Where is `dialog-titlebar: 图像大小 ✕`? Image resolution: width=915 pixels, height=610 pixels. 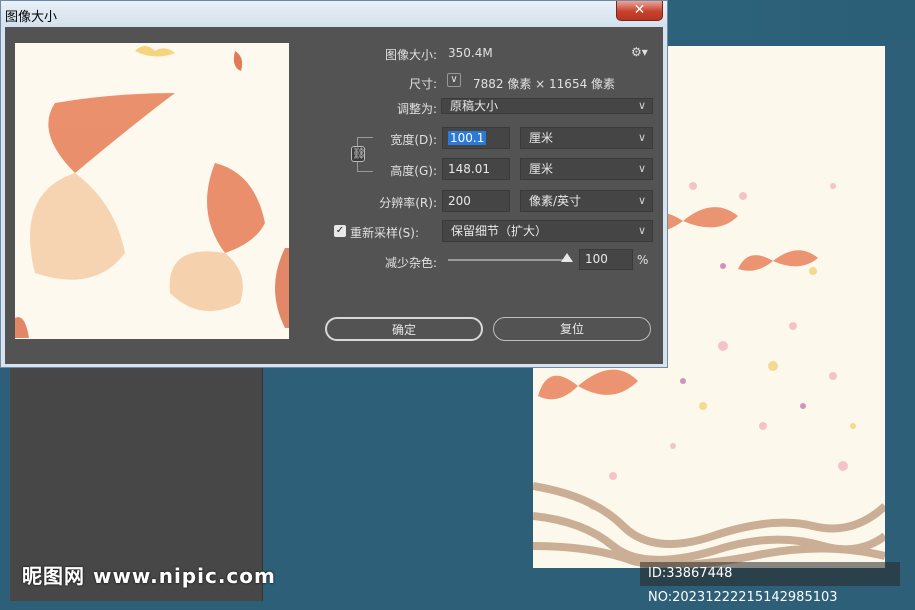
dialog-titlebar: 图像大小 ✕ is located at coordinates (334, 14).